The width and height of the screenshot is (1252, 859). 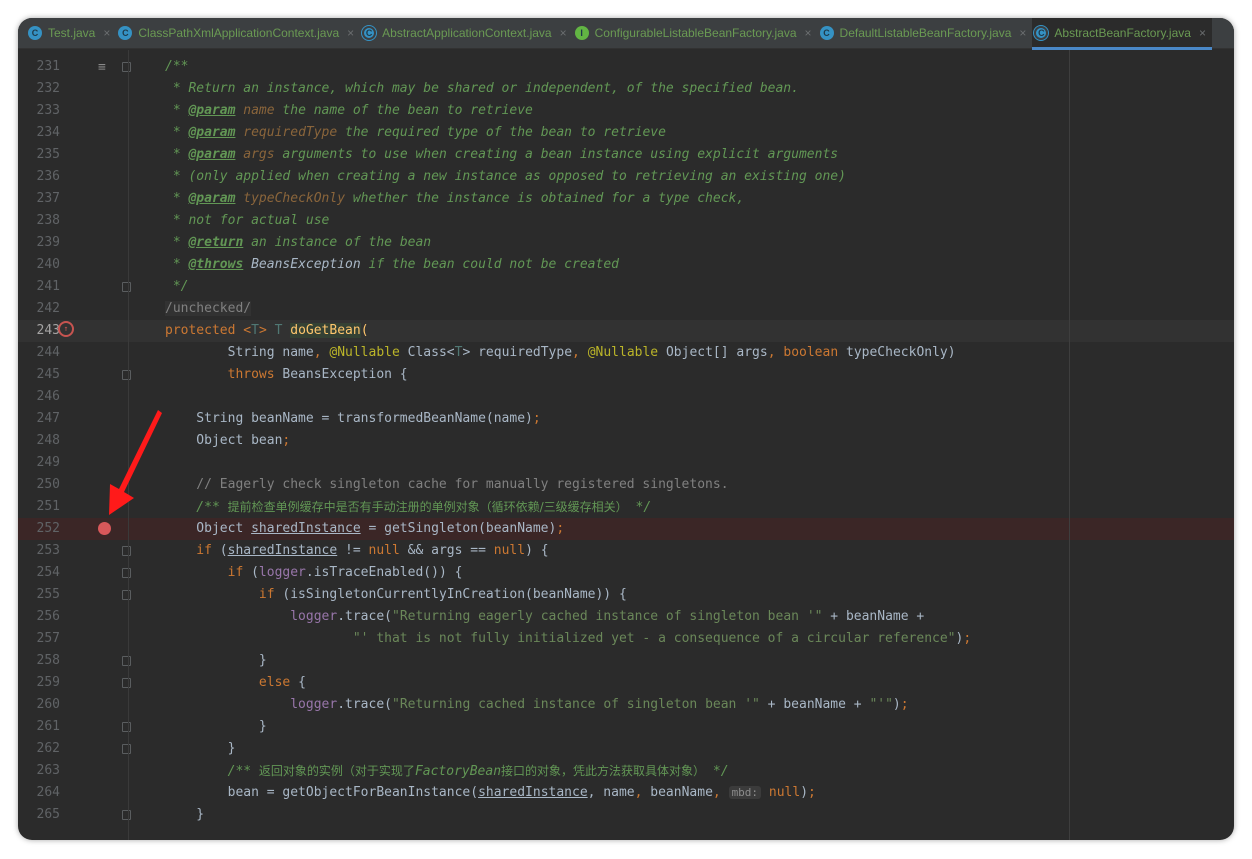 I want to click on red-annotation-arrow, so click(x=135, y=462).